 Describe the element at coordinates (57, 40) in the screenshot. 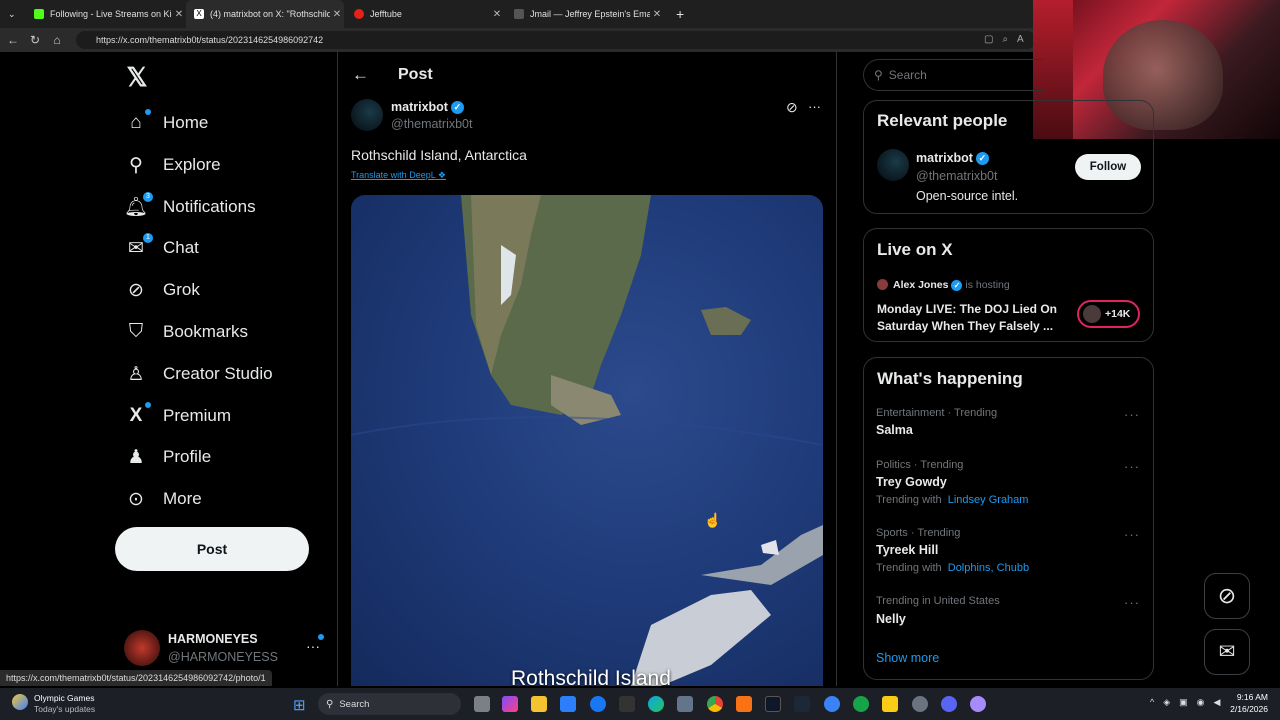

I see `home-icon: ⌂` at that location.